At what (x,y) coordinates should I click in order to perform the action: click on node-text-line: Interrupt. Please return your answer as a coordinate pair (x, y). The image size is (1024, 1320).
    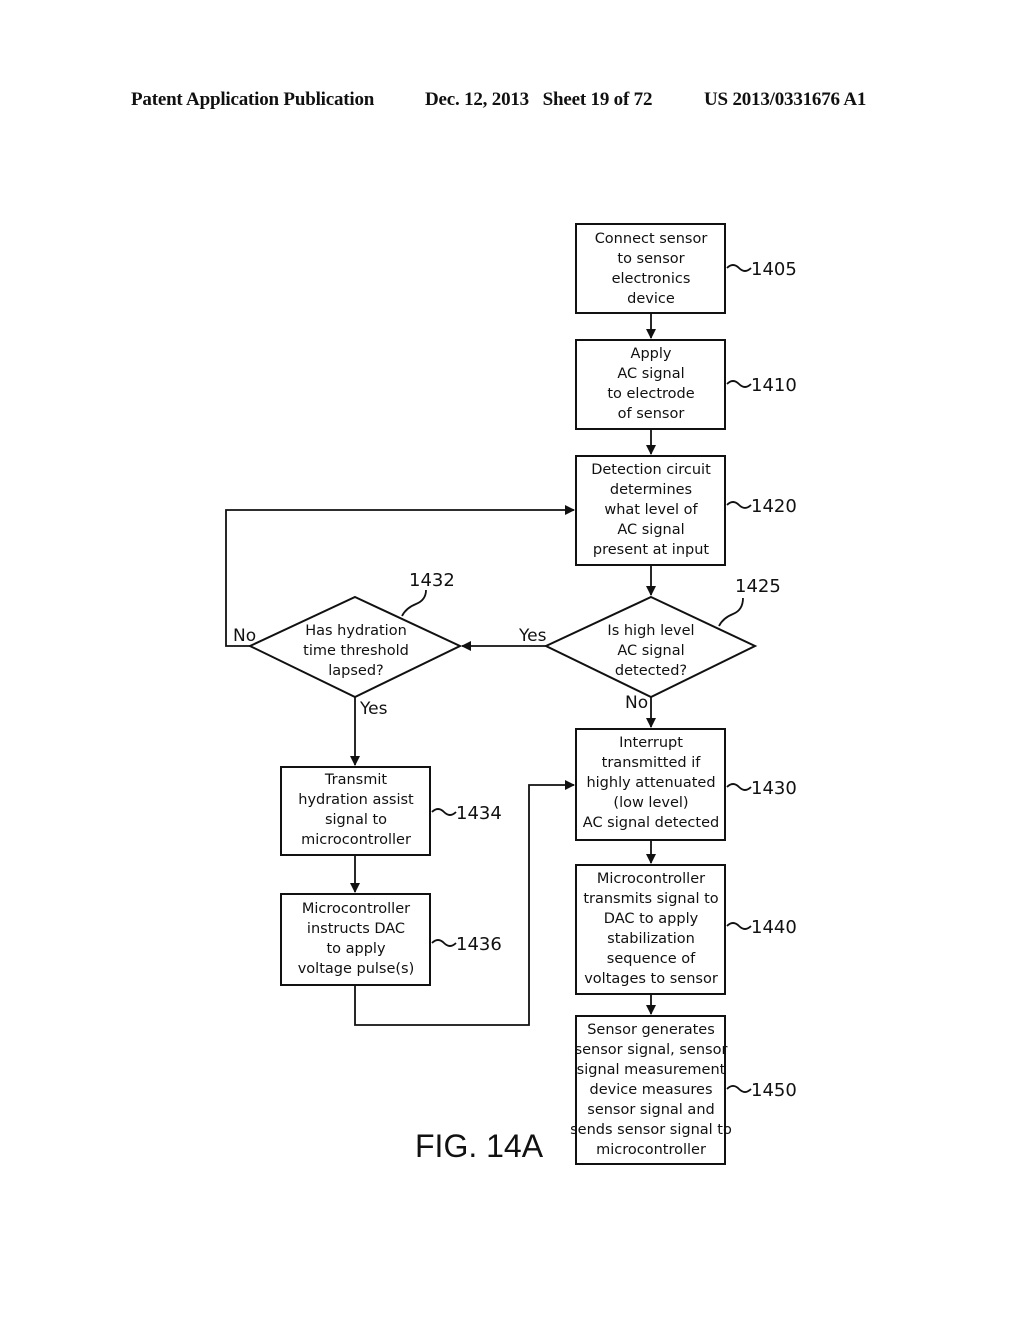
    Looking at the image, I should click on (651, 743).